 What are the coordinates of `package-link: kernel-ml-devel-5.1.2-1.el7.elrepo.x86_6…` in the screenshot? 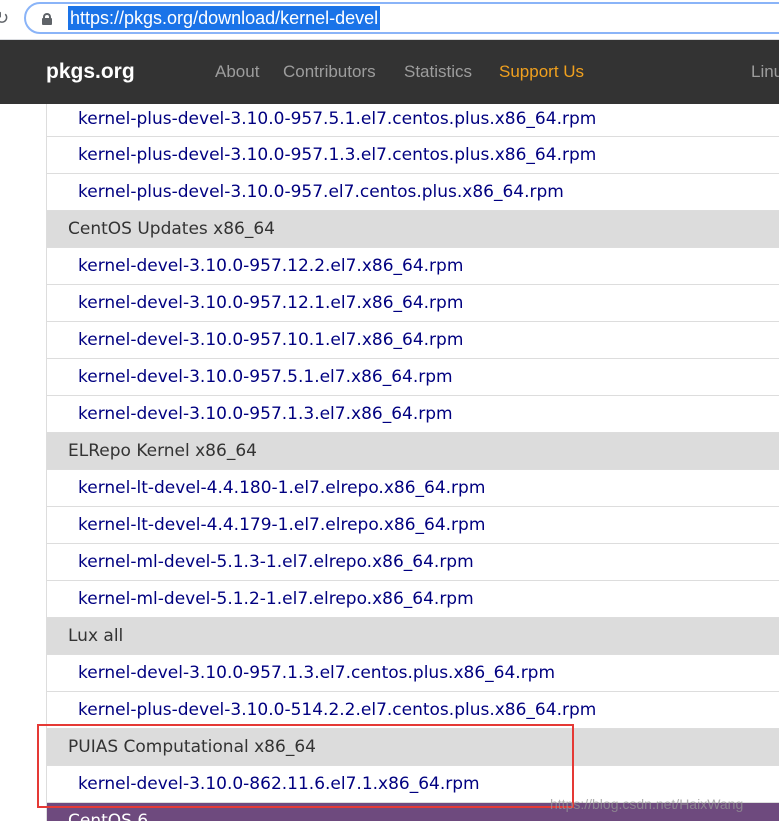 It's located at (413, 599).